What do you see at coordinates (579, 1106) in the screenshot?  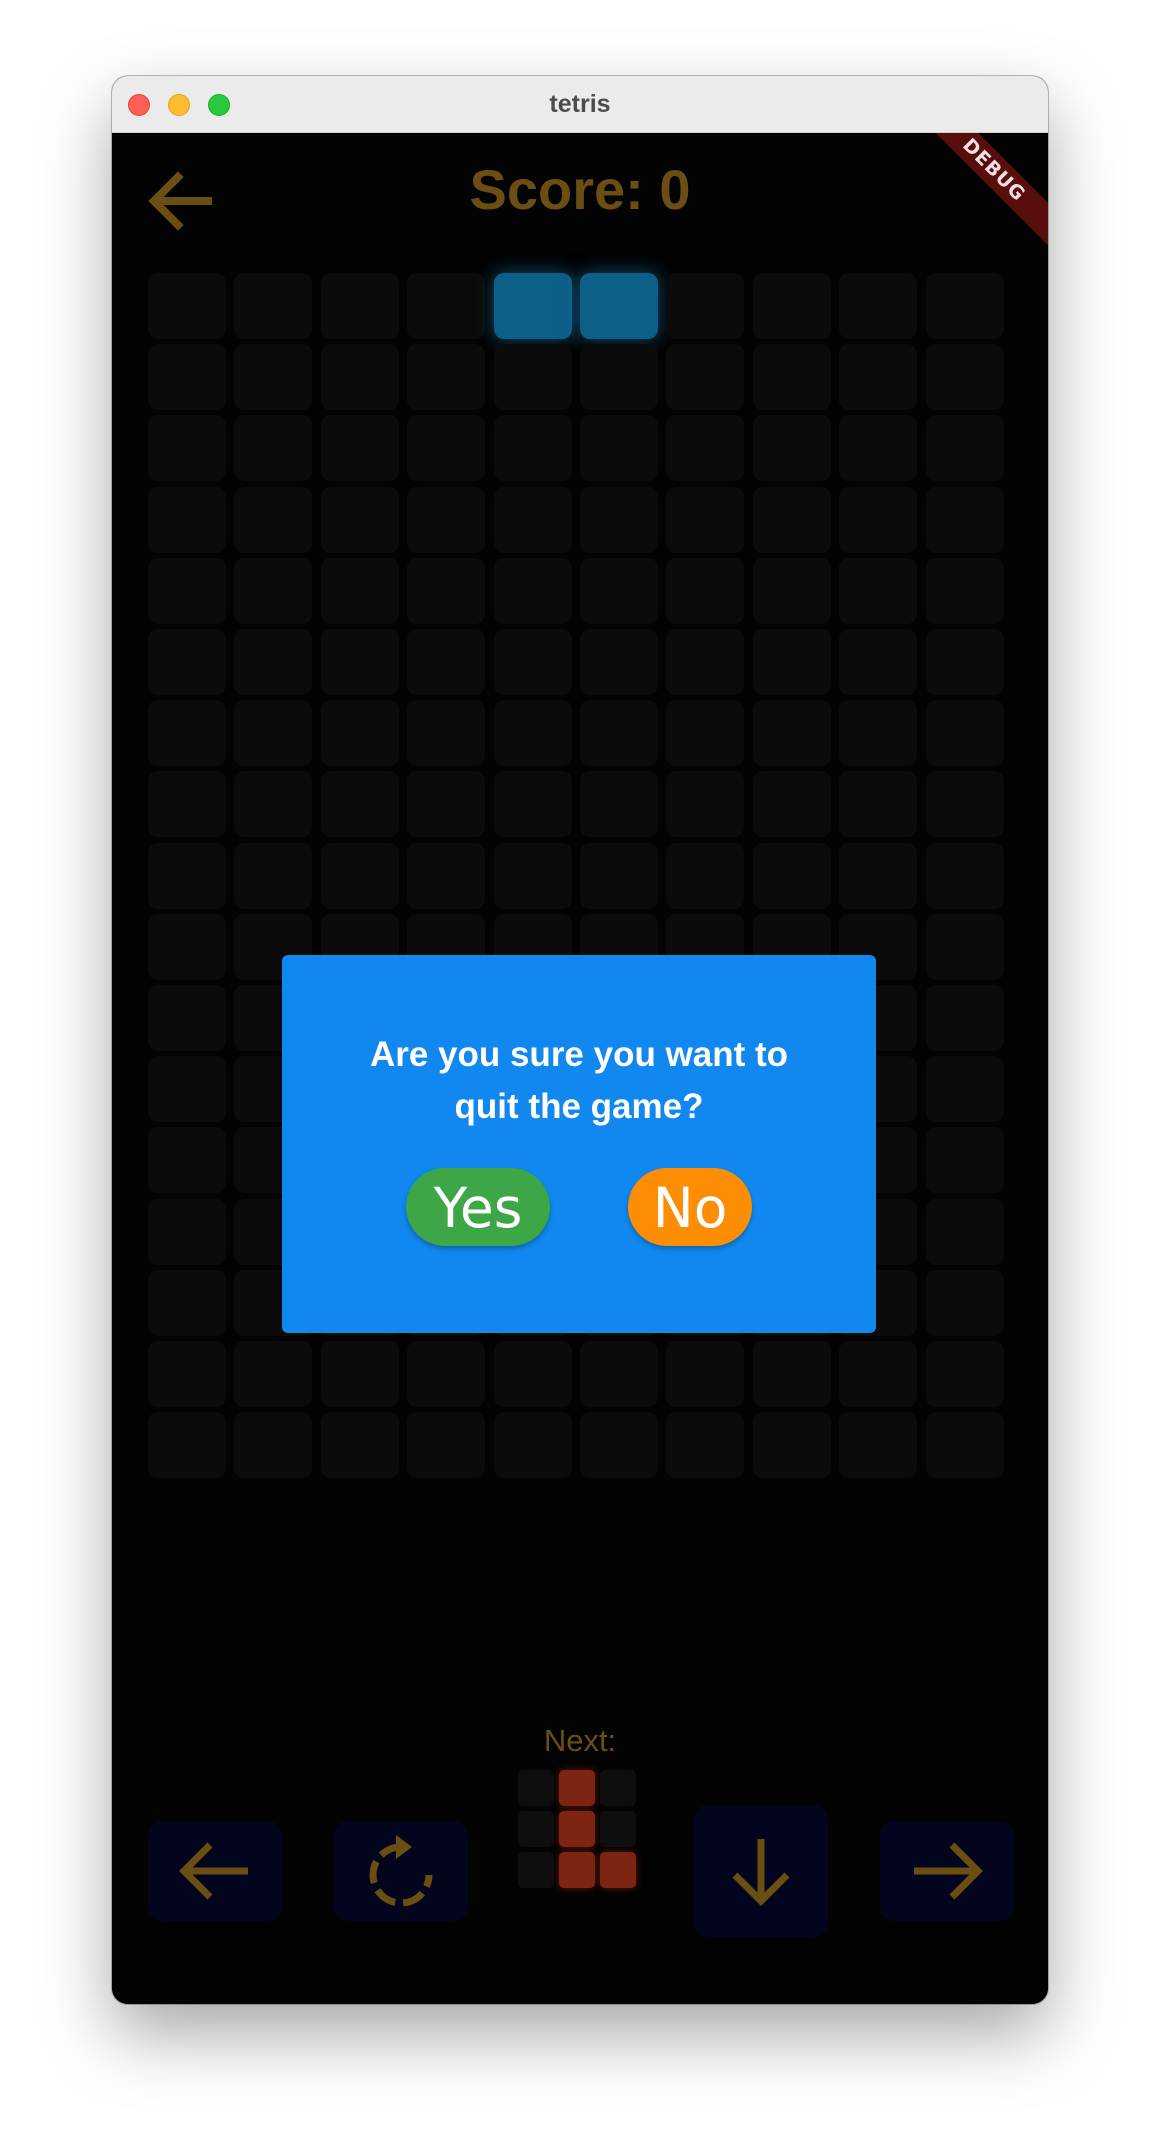 I see `dialog-message-line2: quit the game?` at bounding box center [579, 1106].